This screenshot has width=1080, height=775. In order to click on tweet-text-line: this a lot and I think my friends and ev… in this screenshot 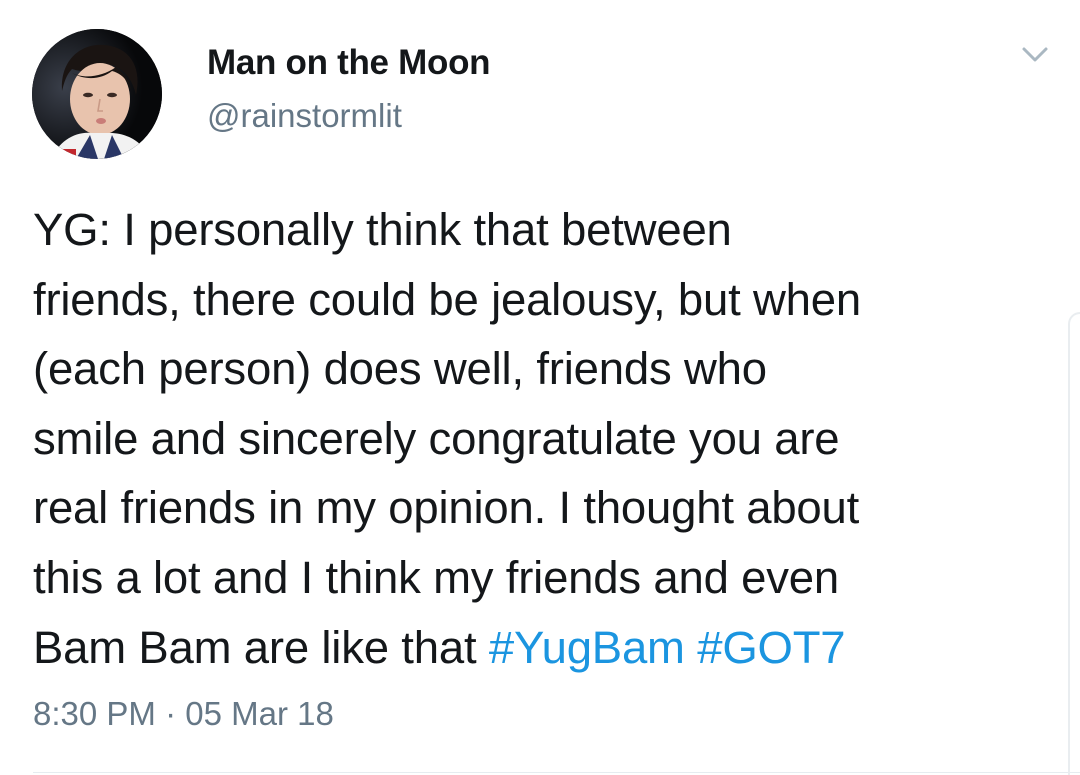, I will do `click(436, 577)`.